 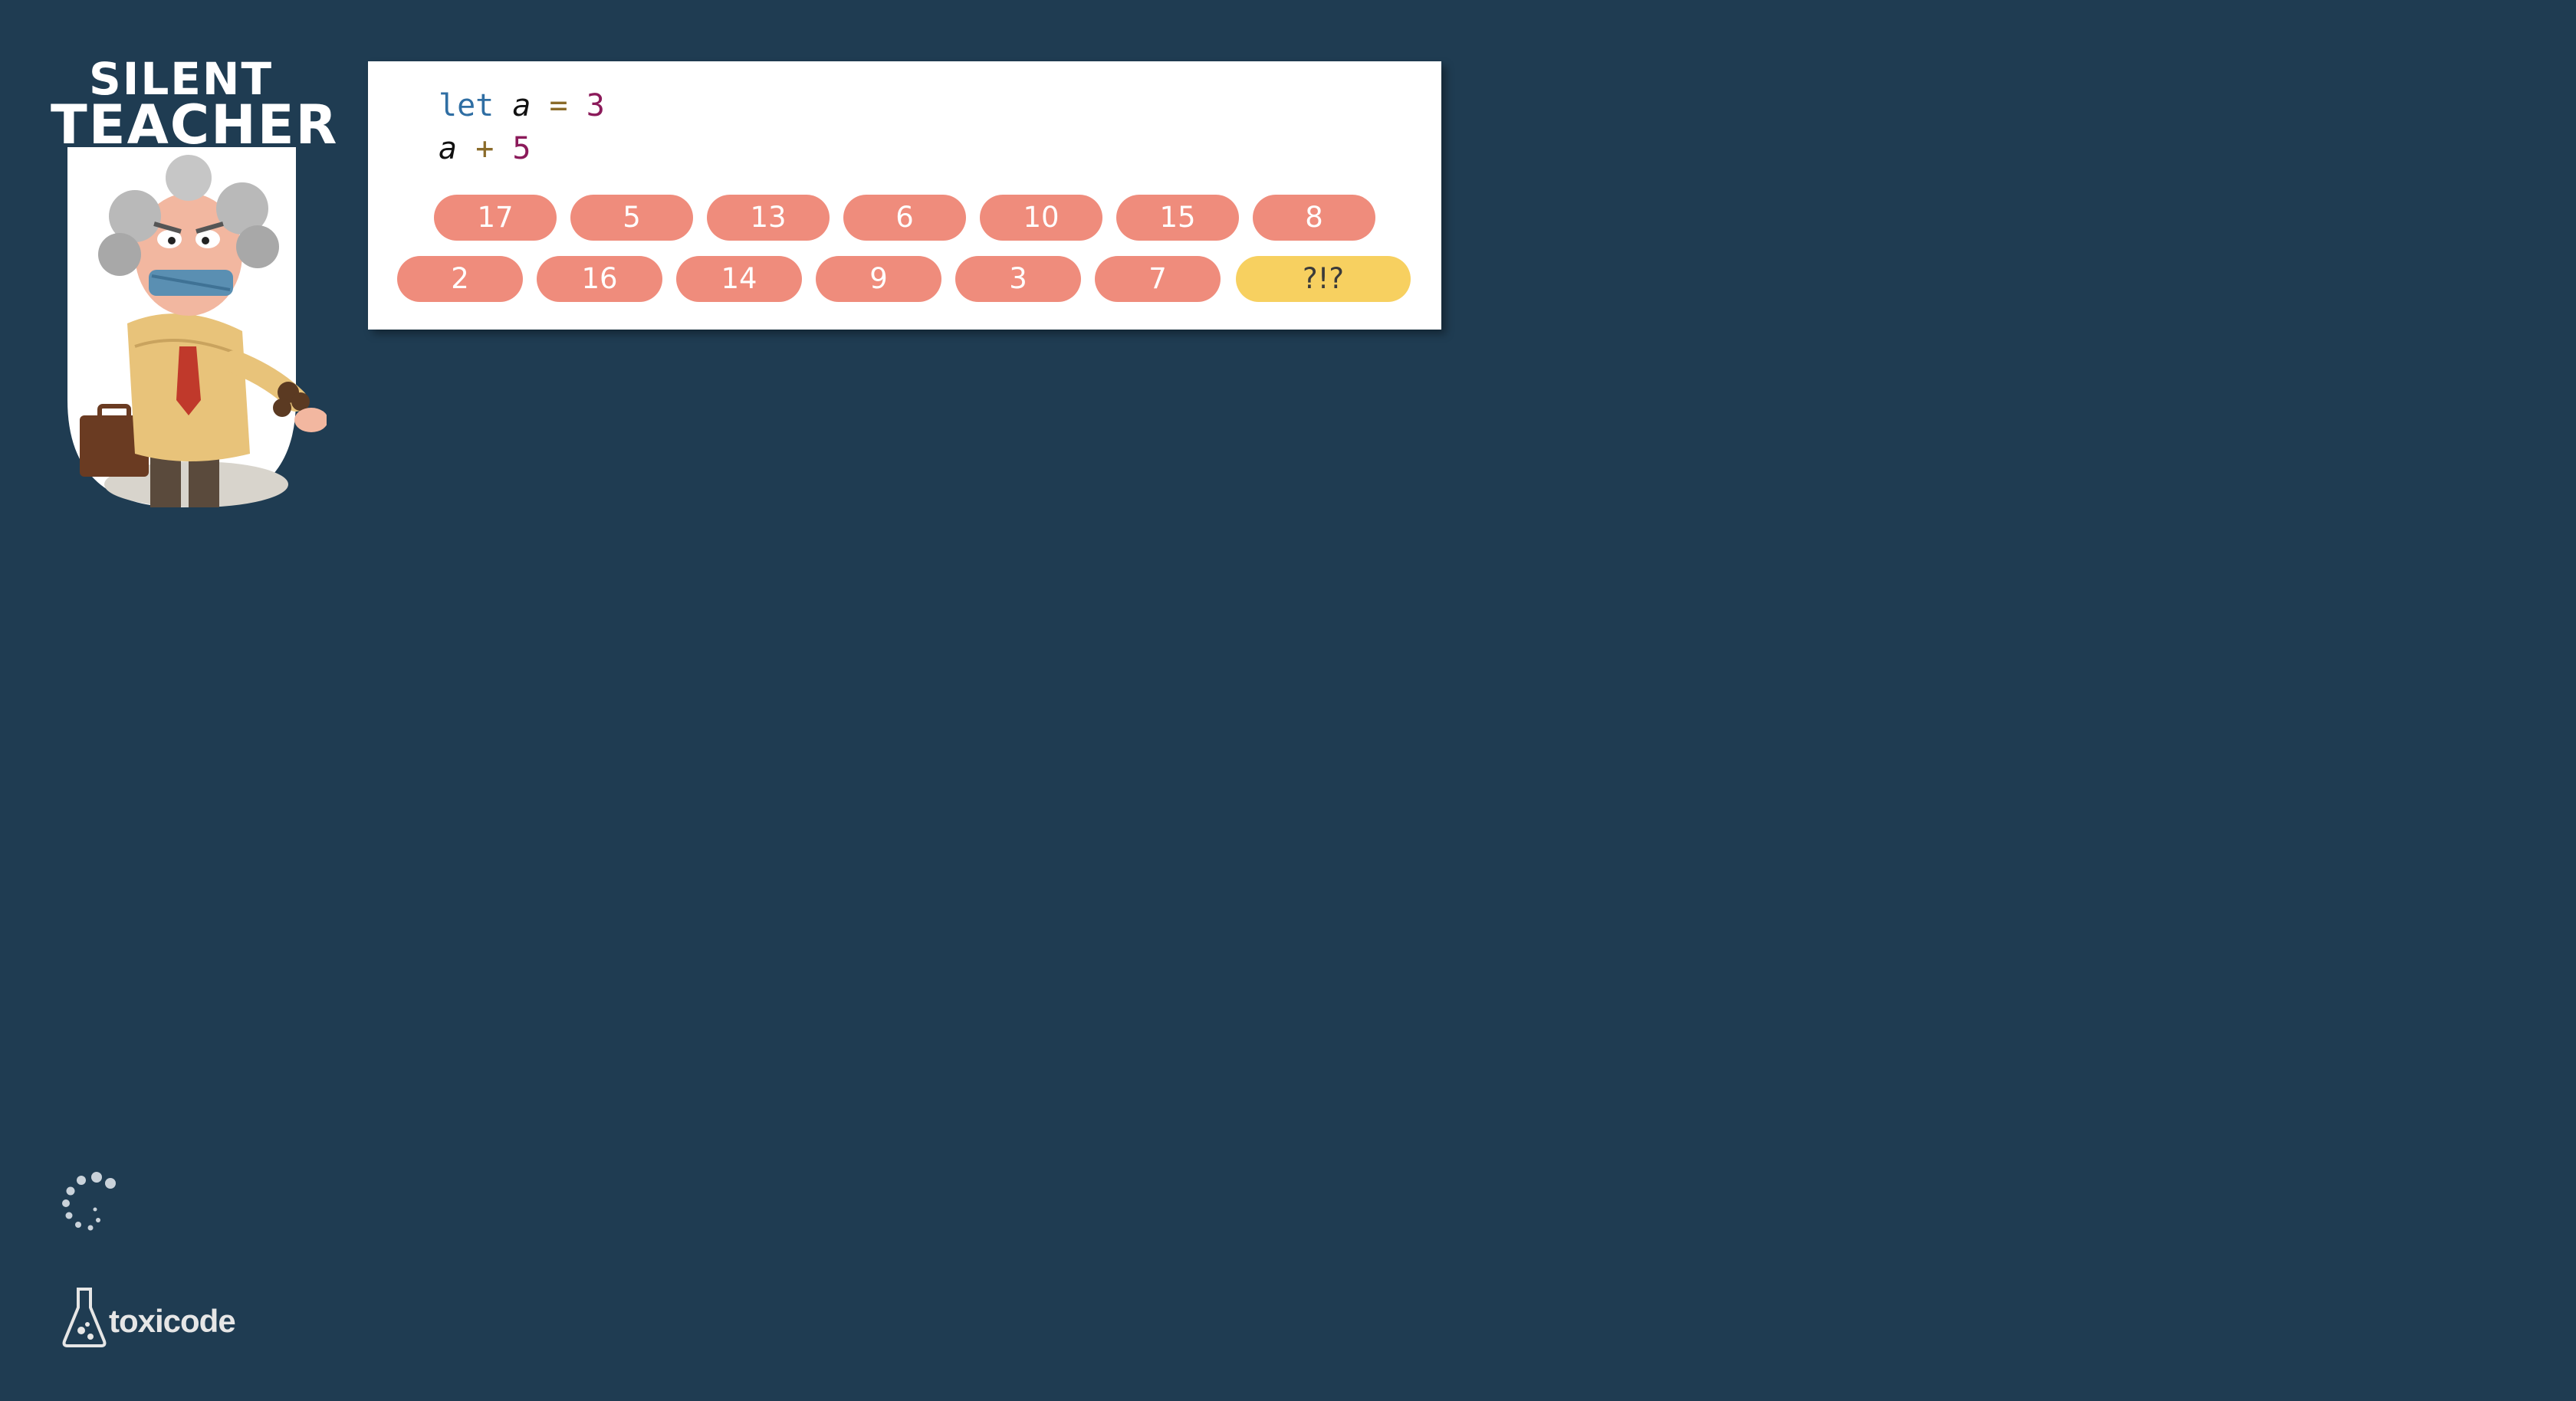 I want to click on toxicode-brand: toxicode, so click(x=153, y=1316).